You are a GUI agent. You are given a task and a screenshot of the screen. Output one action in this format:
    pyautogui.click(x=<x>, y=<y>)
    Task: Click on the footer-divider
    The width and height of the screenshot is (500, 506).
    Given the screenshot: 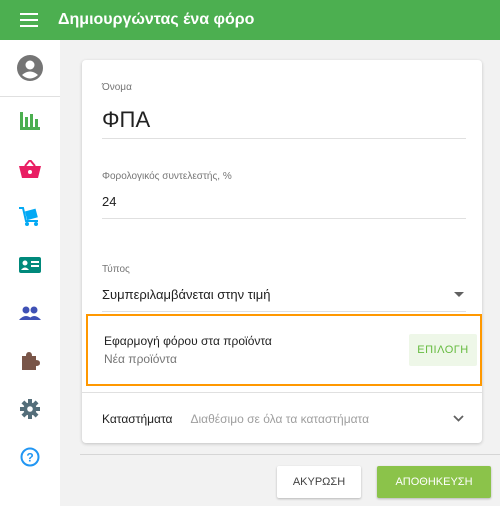 What is the action you would take?
    pyautogui.click(x=290, y=454)
    